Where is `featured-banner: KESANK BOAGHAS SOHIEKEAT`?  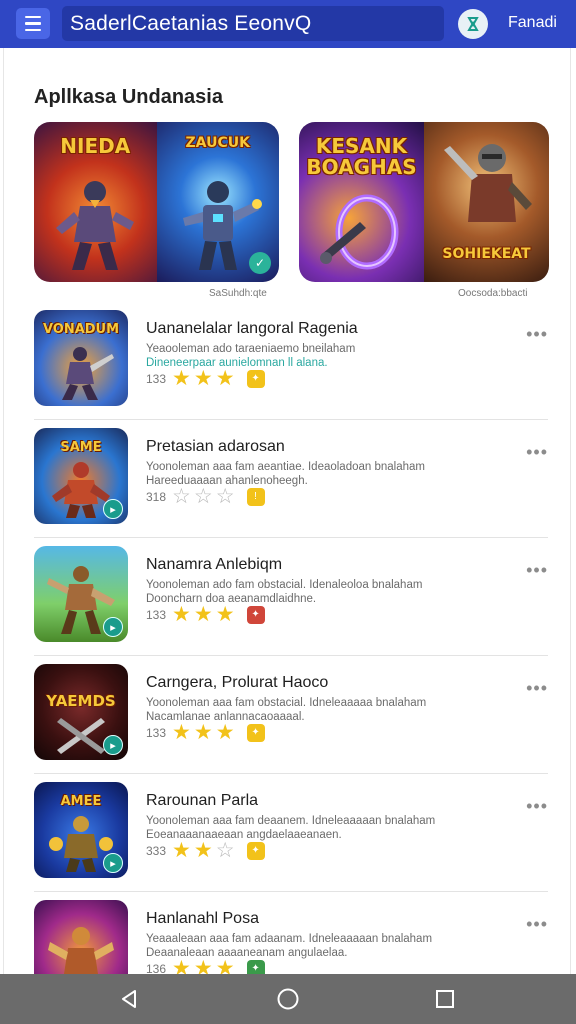
featured-banner: KESANK BOAGHAS SOHIEKEAT is located at coordinates (424, 202).